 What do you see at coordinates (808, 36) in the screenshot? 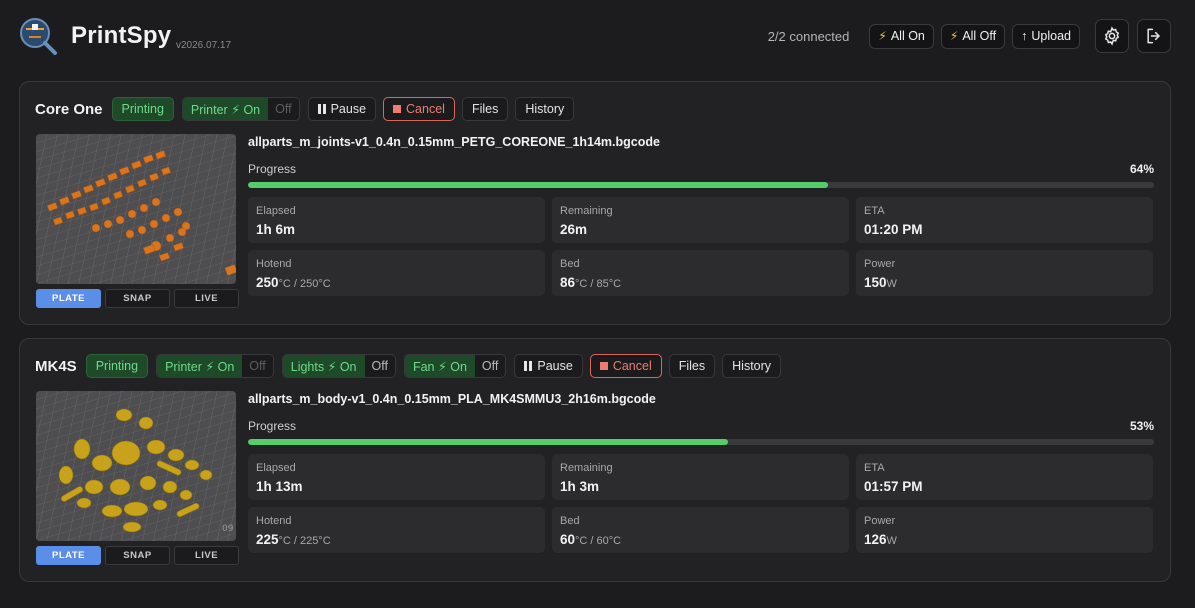
I see `connection-status: 2/2 connected` at bounding box center [808, 36].